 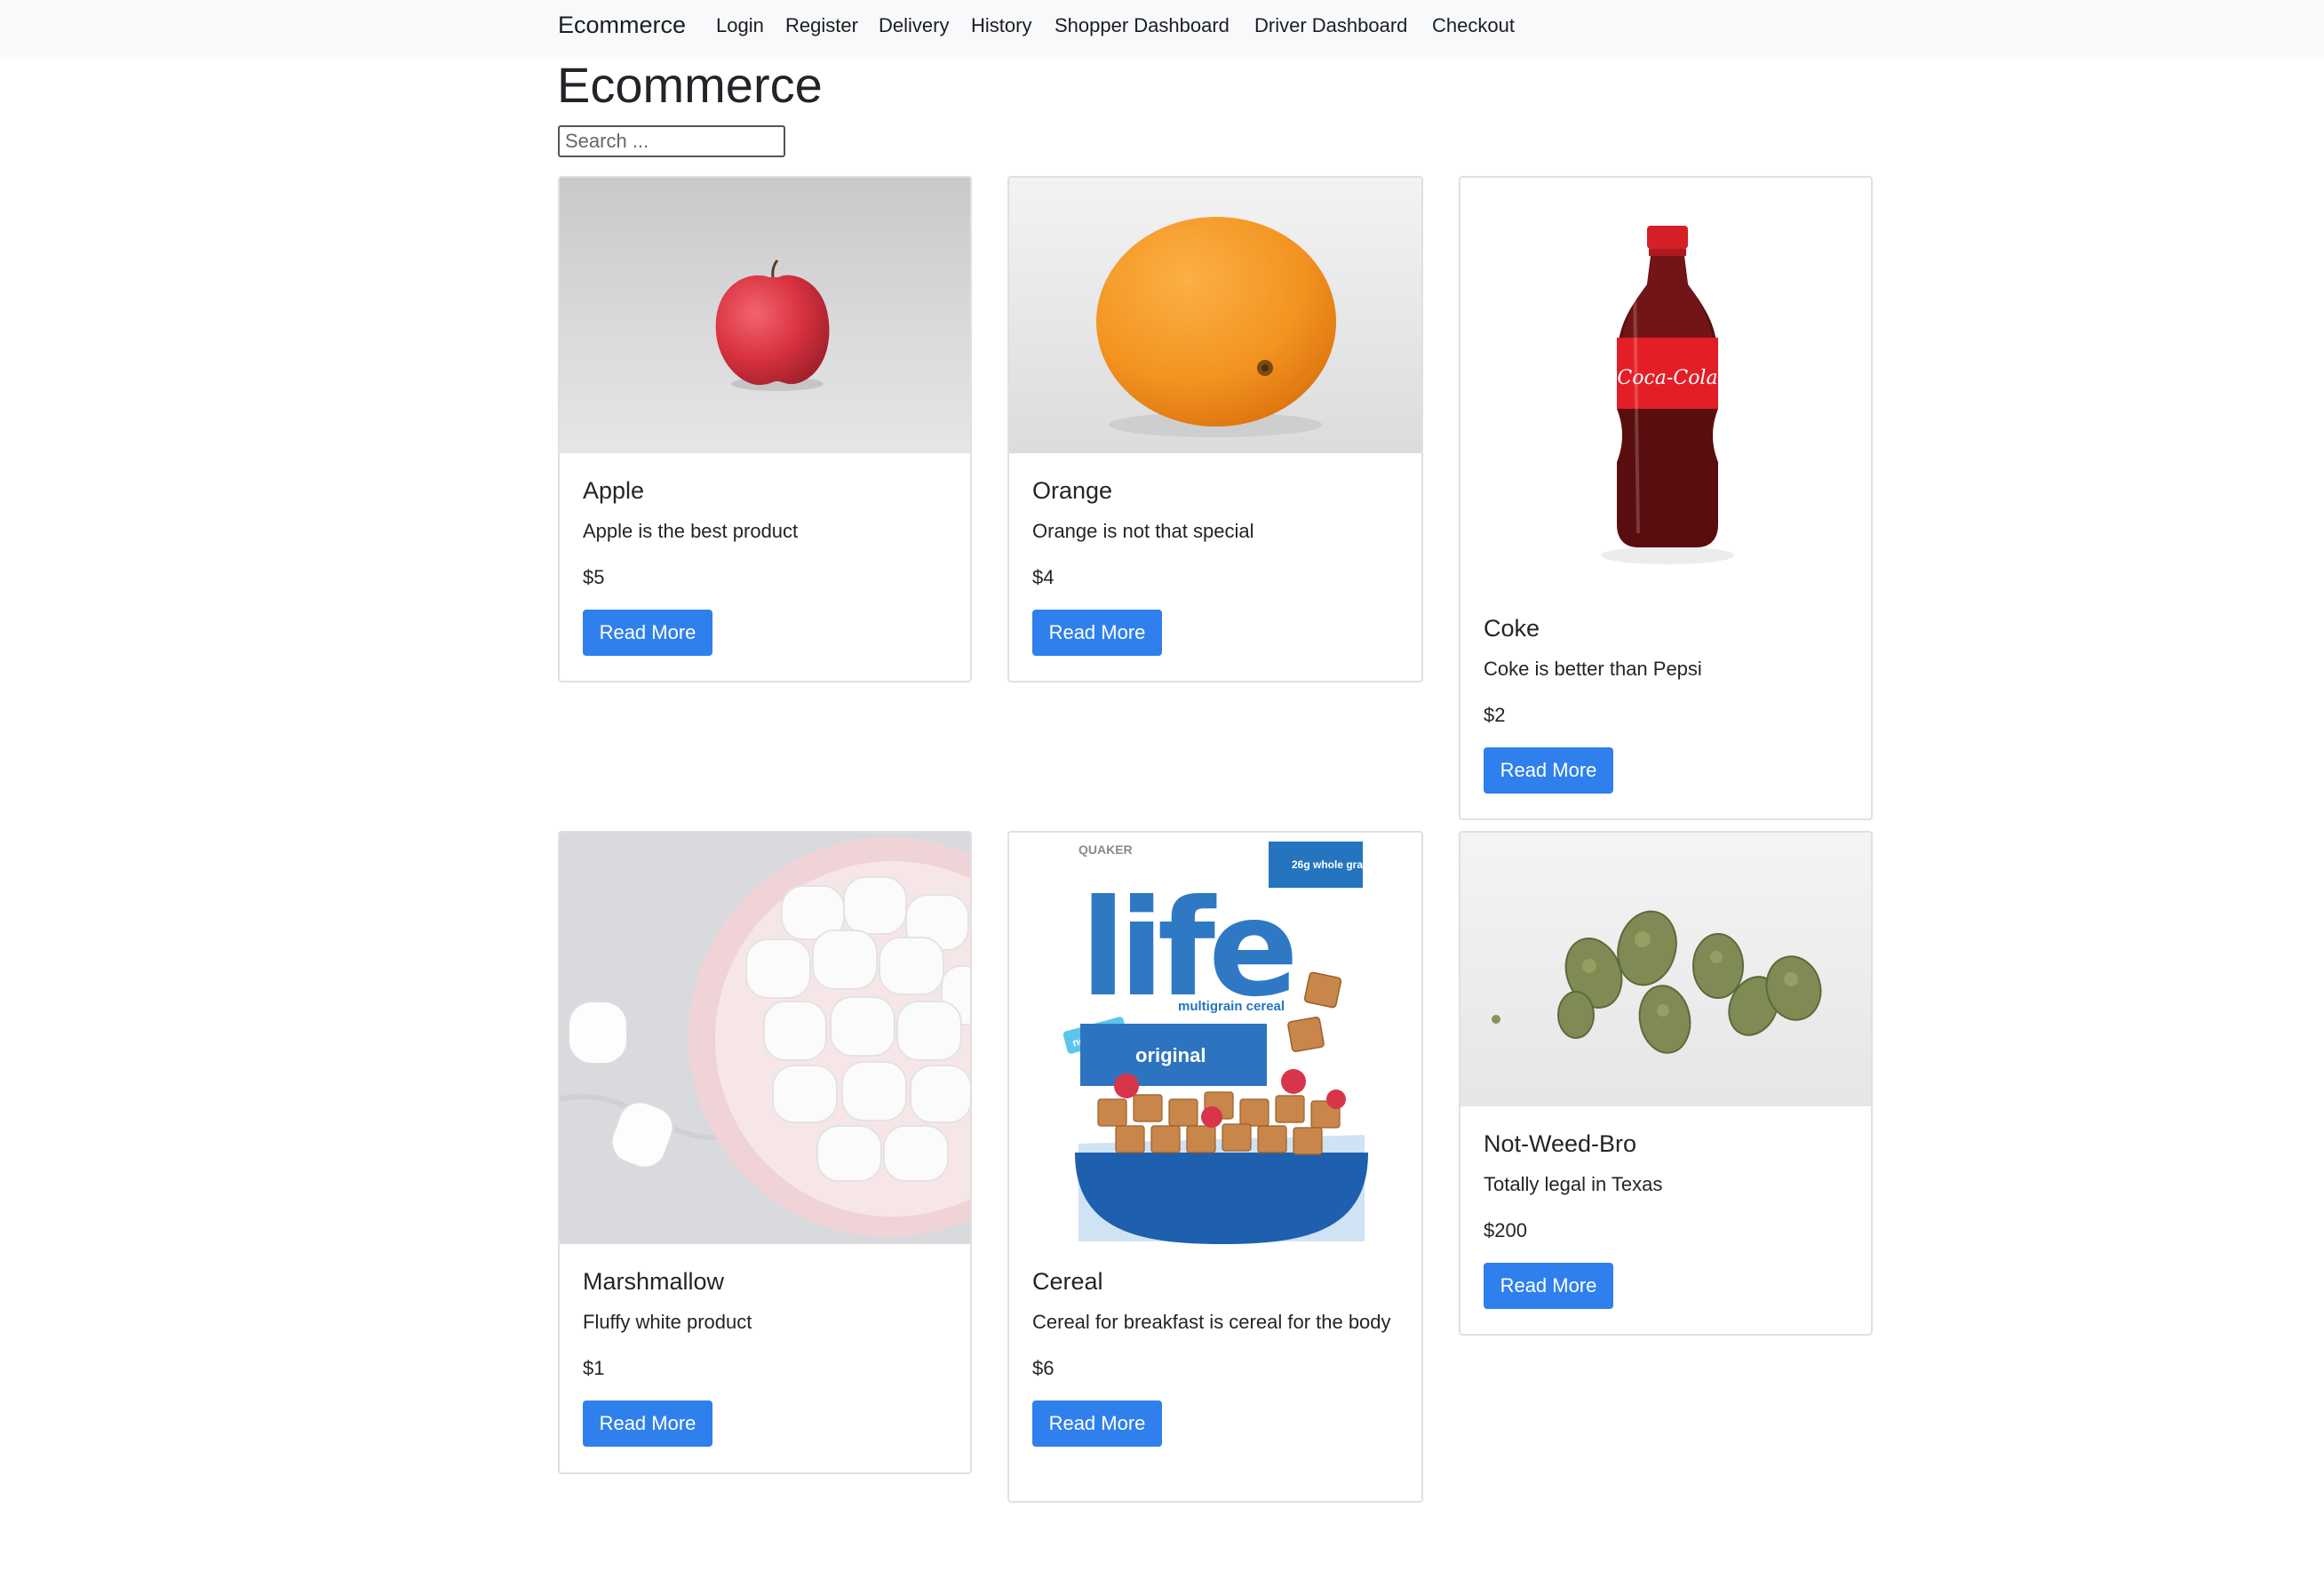 I want to click on product-price: $4, so click(x=1044, y=577).